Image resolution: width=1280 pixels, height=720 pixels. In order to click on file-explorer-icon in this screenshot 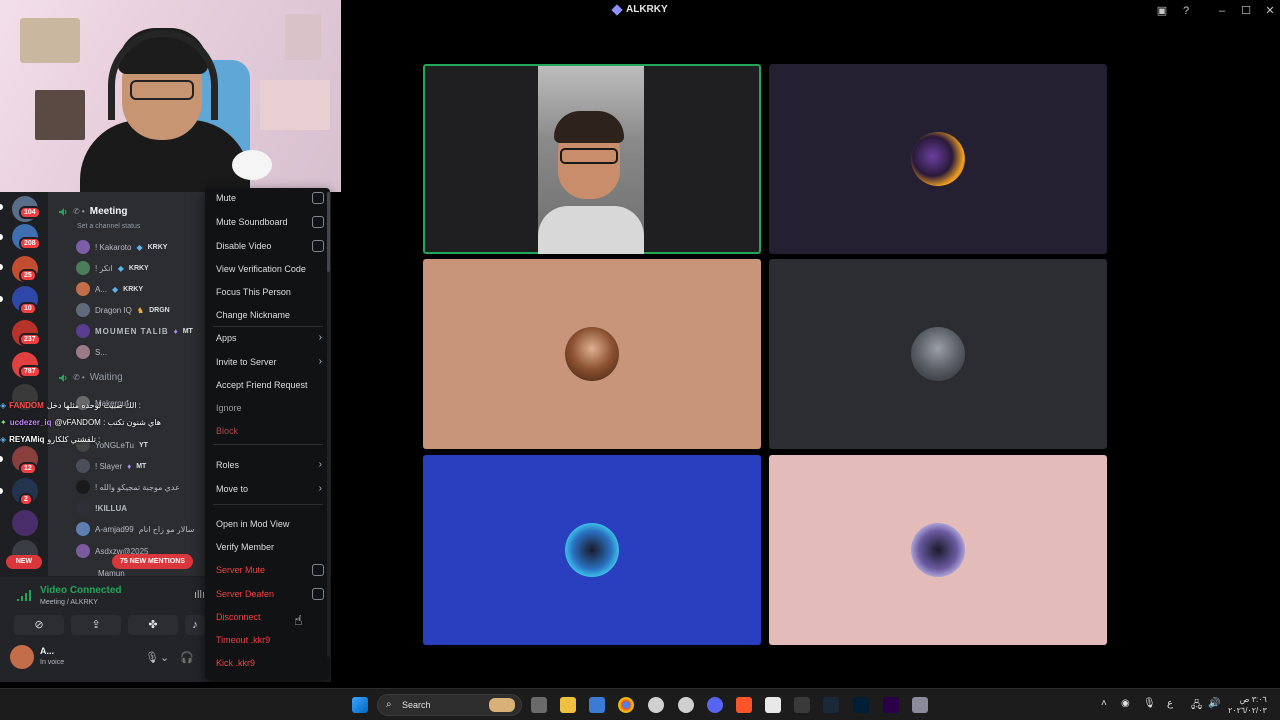, I will do `click(568, 705)`.